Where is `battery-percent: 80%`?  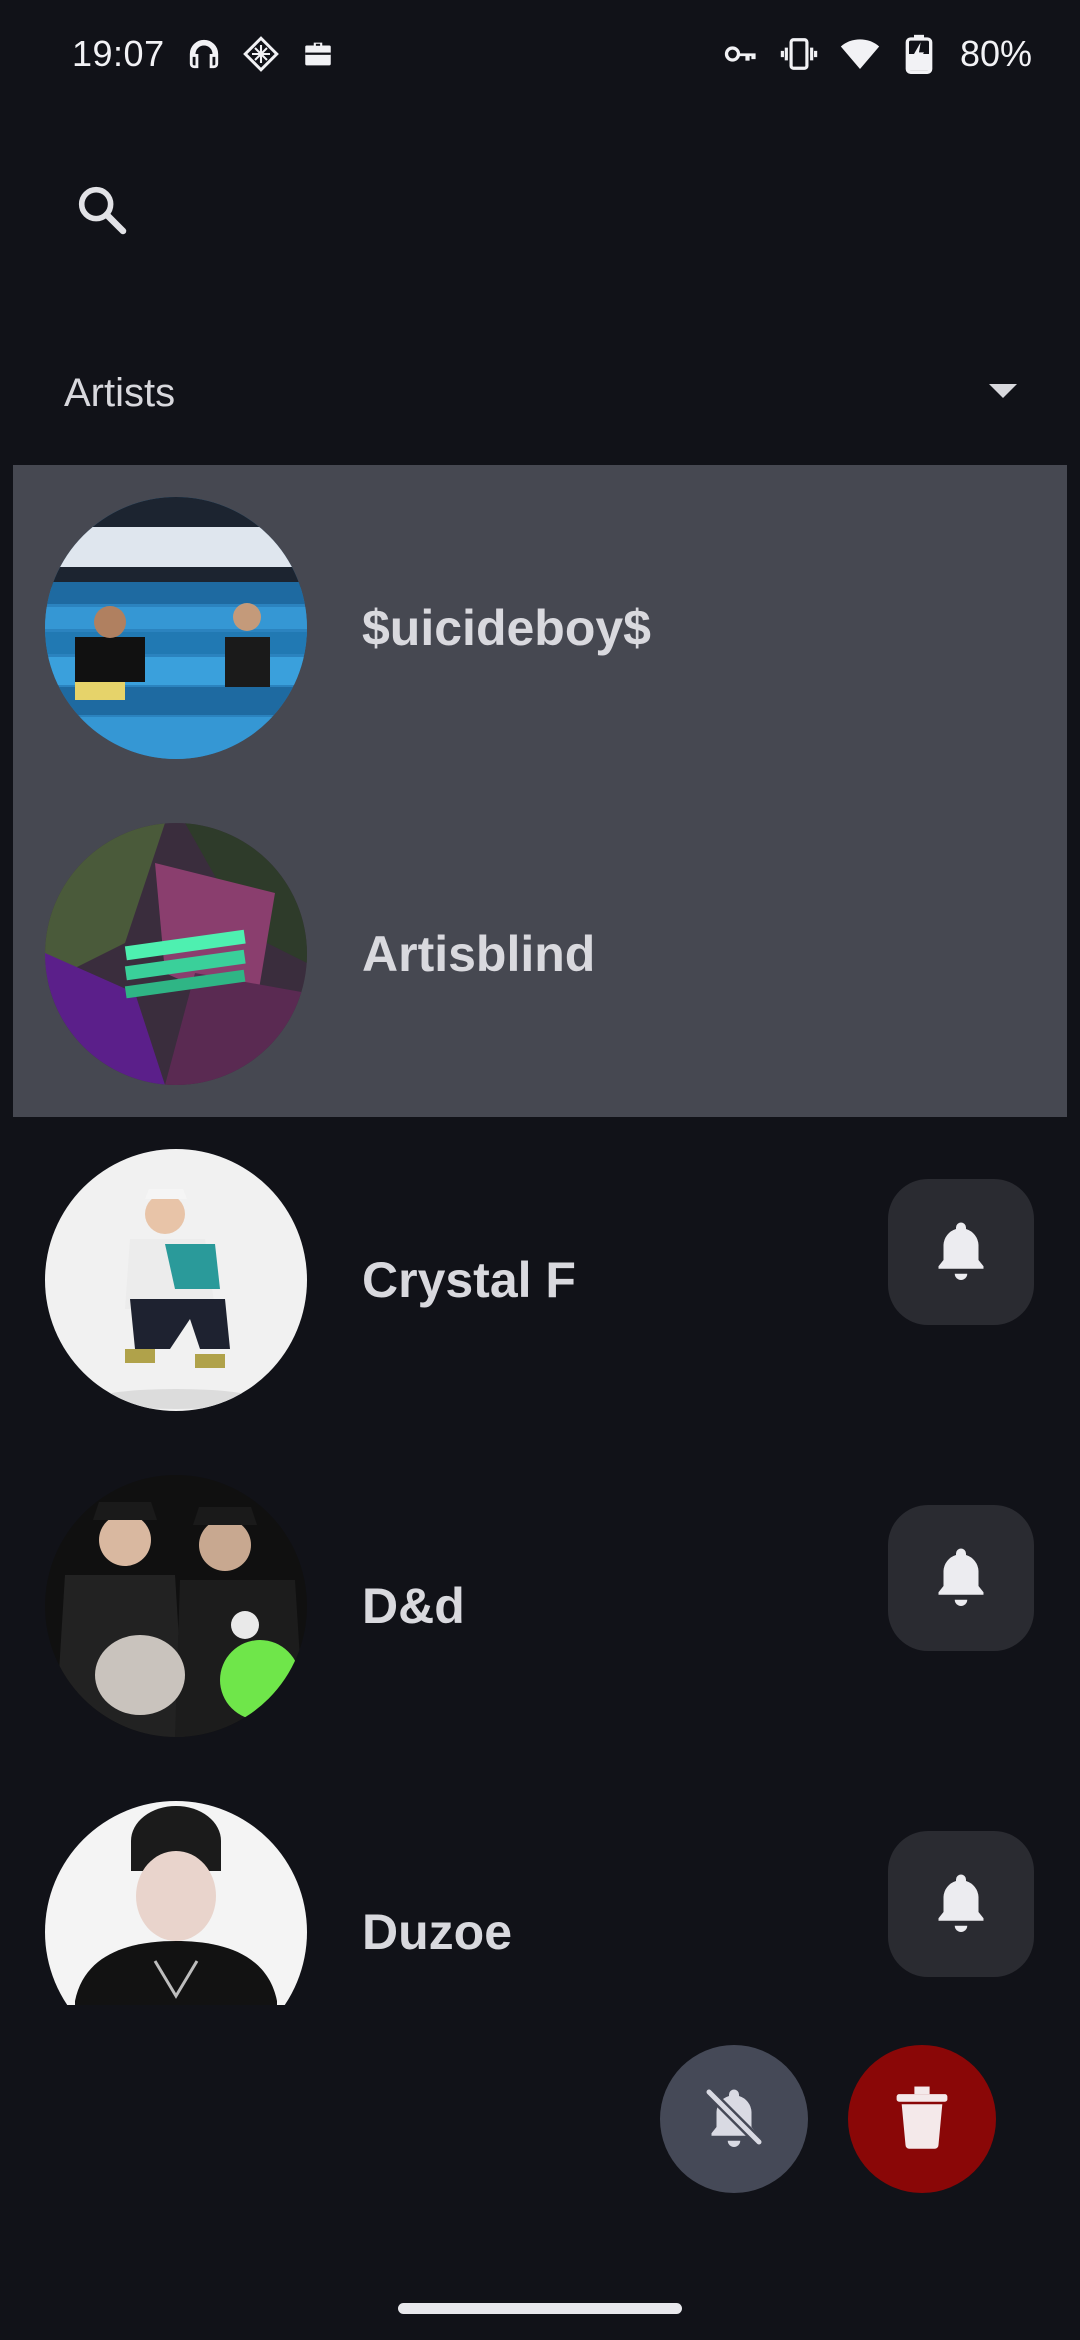
battery-percent: 80% is located at coordinates (995, 53).